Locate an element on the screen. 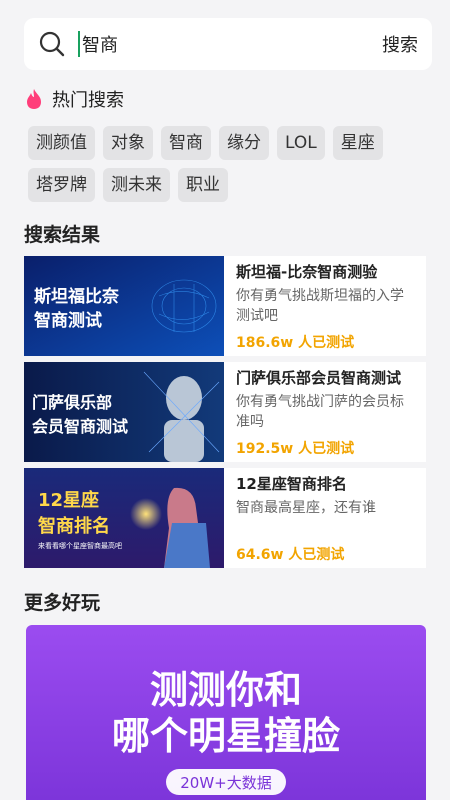 The height and width of the screenshot is (800, 450). fire-icon is located at coordinates (34, 99).